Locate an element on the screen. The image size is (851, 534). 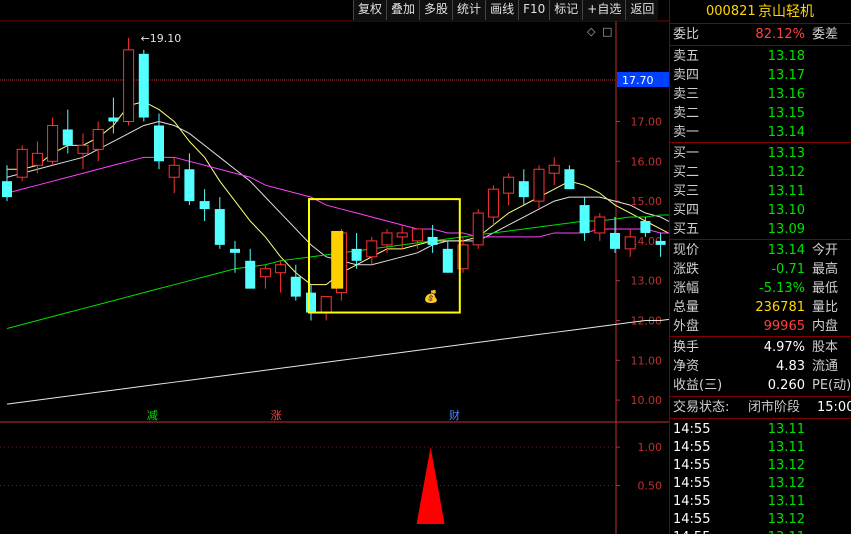
quote-label2: 内盘 is located at coordinates (825, 326).